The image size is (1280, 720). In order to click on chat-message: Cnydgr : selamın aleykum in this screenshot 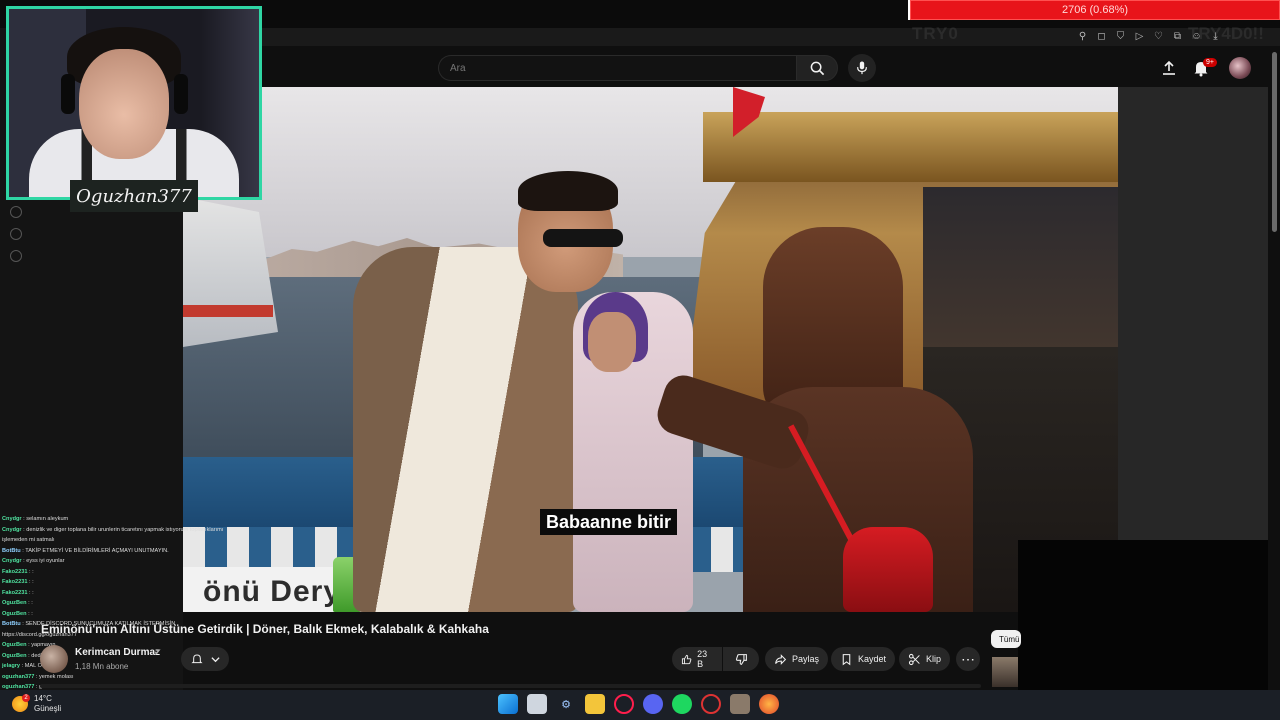, I will do `click(35, 519)`.